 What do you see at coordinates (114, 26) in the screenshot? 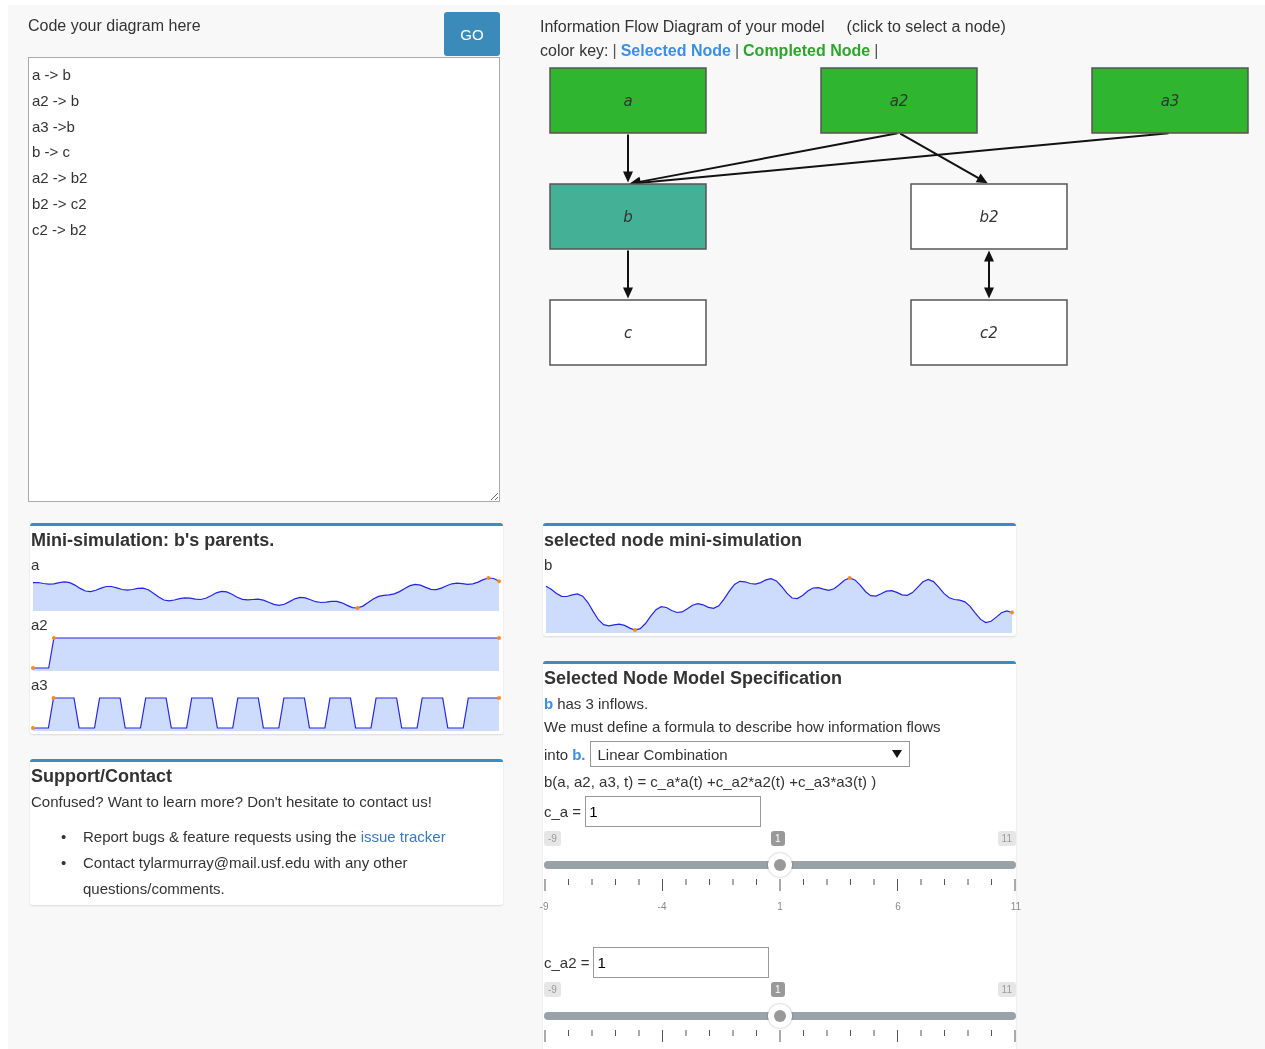
I see `editor-label: Code your diagram here` at bounding box center [114, 26].